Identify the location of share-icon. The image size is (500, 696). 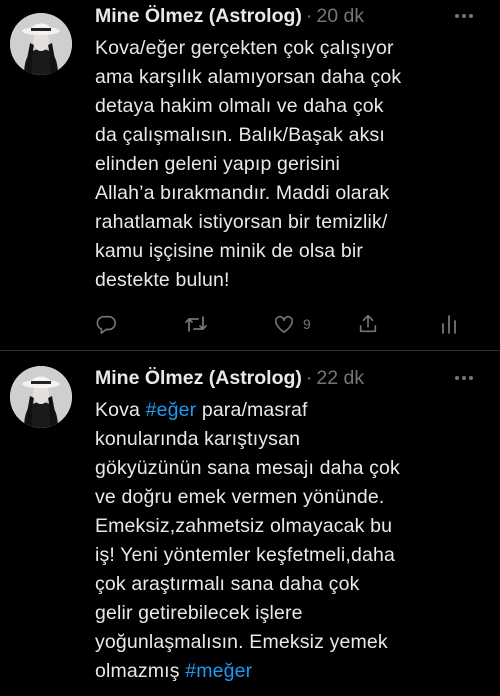
(368, 323).